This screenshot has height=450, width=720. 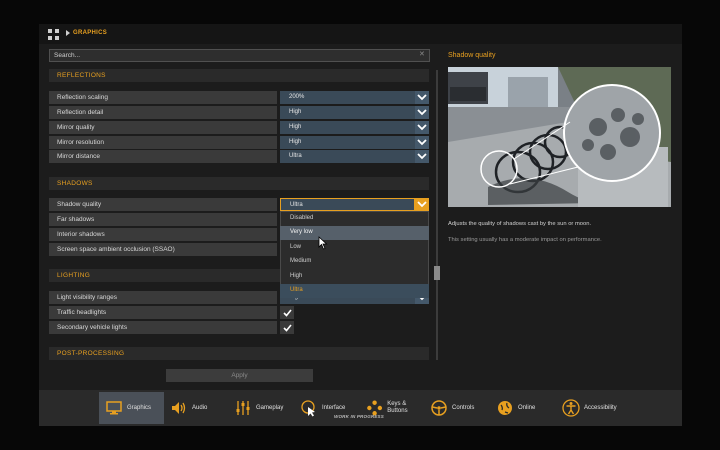 What do you see at coordinates (354, 277) in the screenshot?
I see `dropdown-option-high: High` at bounding box center [354, 277].